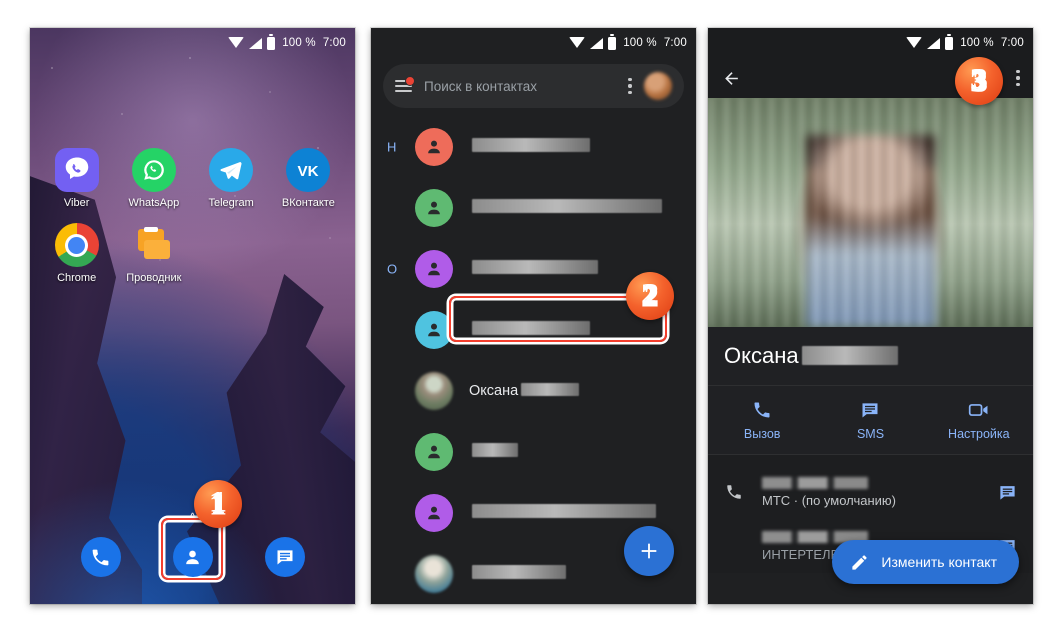 Image resolution: width=1064 pixels, height=632 pixels. What do you see at coordinates (308, 203) in the screenshot?
I see `app-label: ВКонтакте` at bounding box center [308, 203].